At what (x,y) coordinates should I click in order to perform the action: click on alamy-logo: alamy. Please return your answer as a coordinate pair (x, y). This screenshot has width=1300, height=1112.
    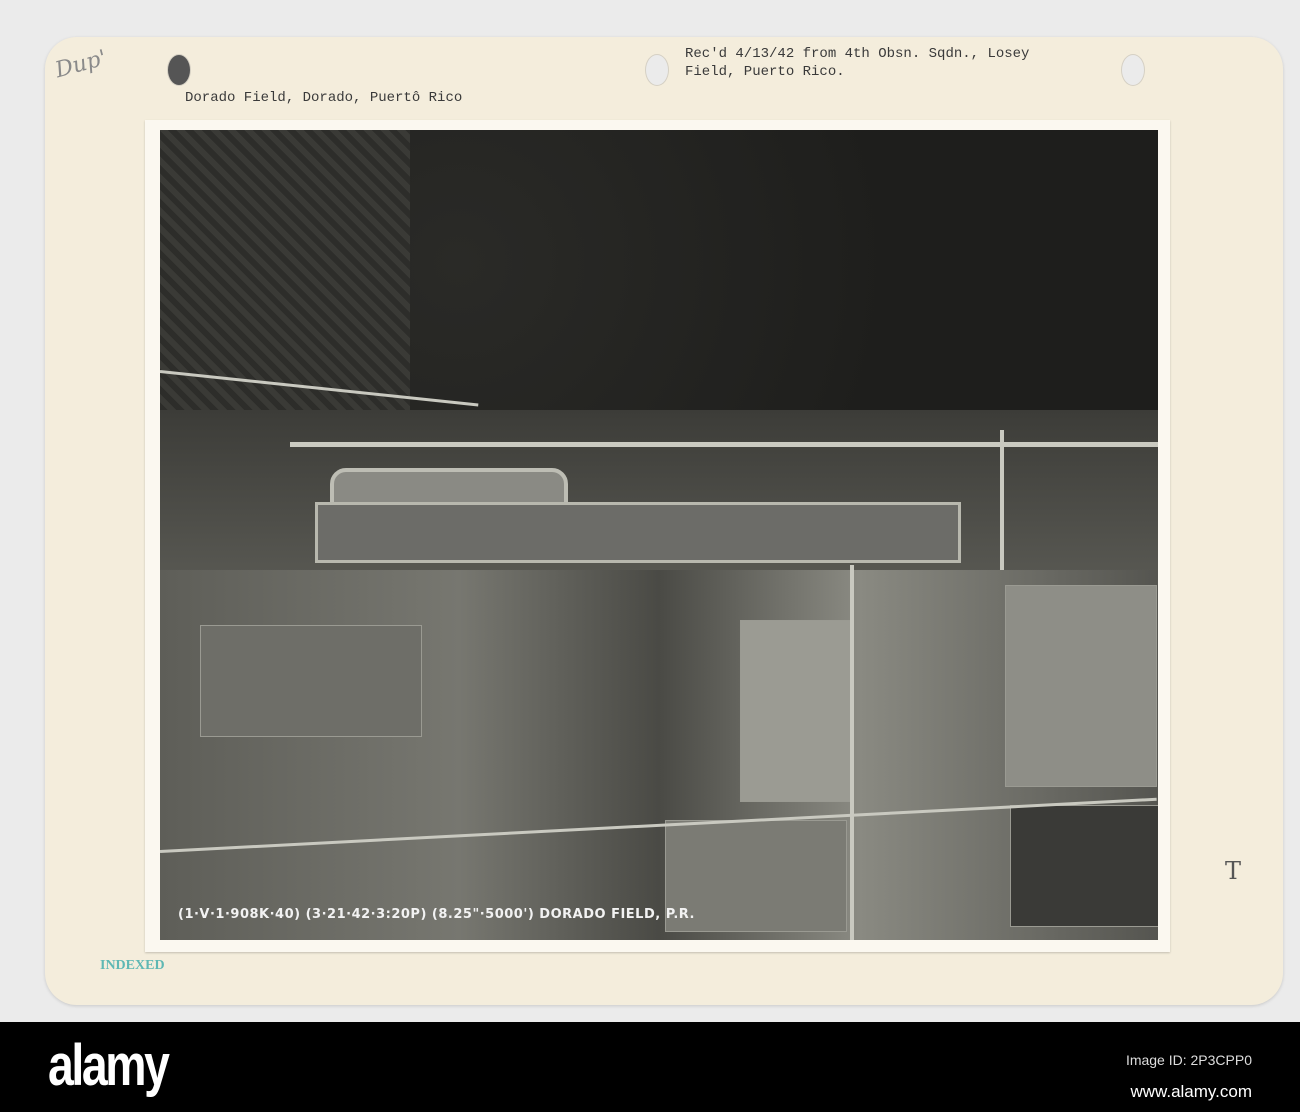
    Looking at the image, I should click on (109, 1065).